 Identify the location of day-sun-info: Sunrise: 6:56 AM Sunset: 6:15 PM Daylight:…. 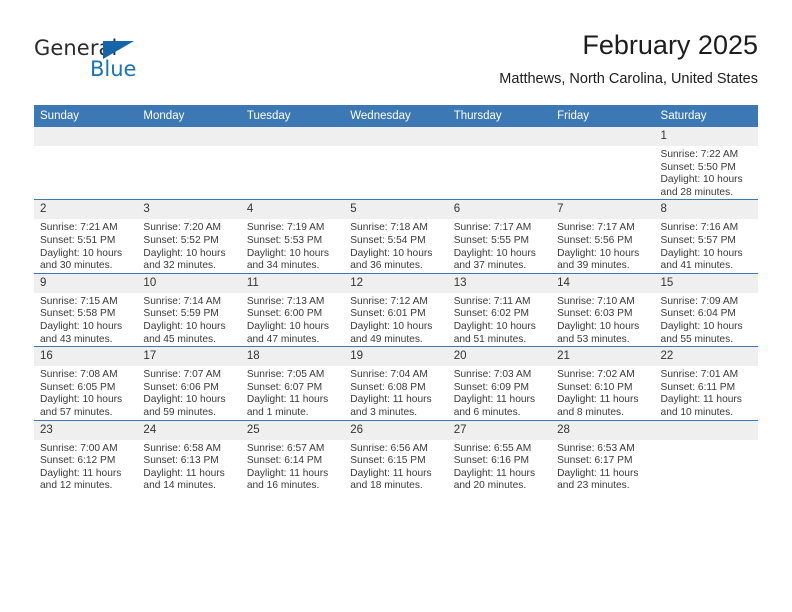
(395, 466).